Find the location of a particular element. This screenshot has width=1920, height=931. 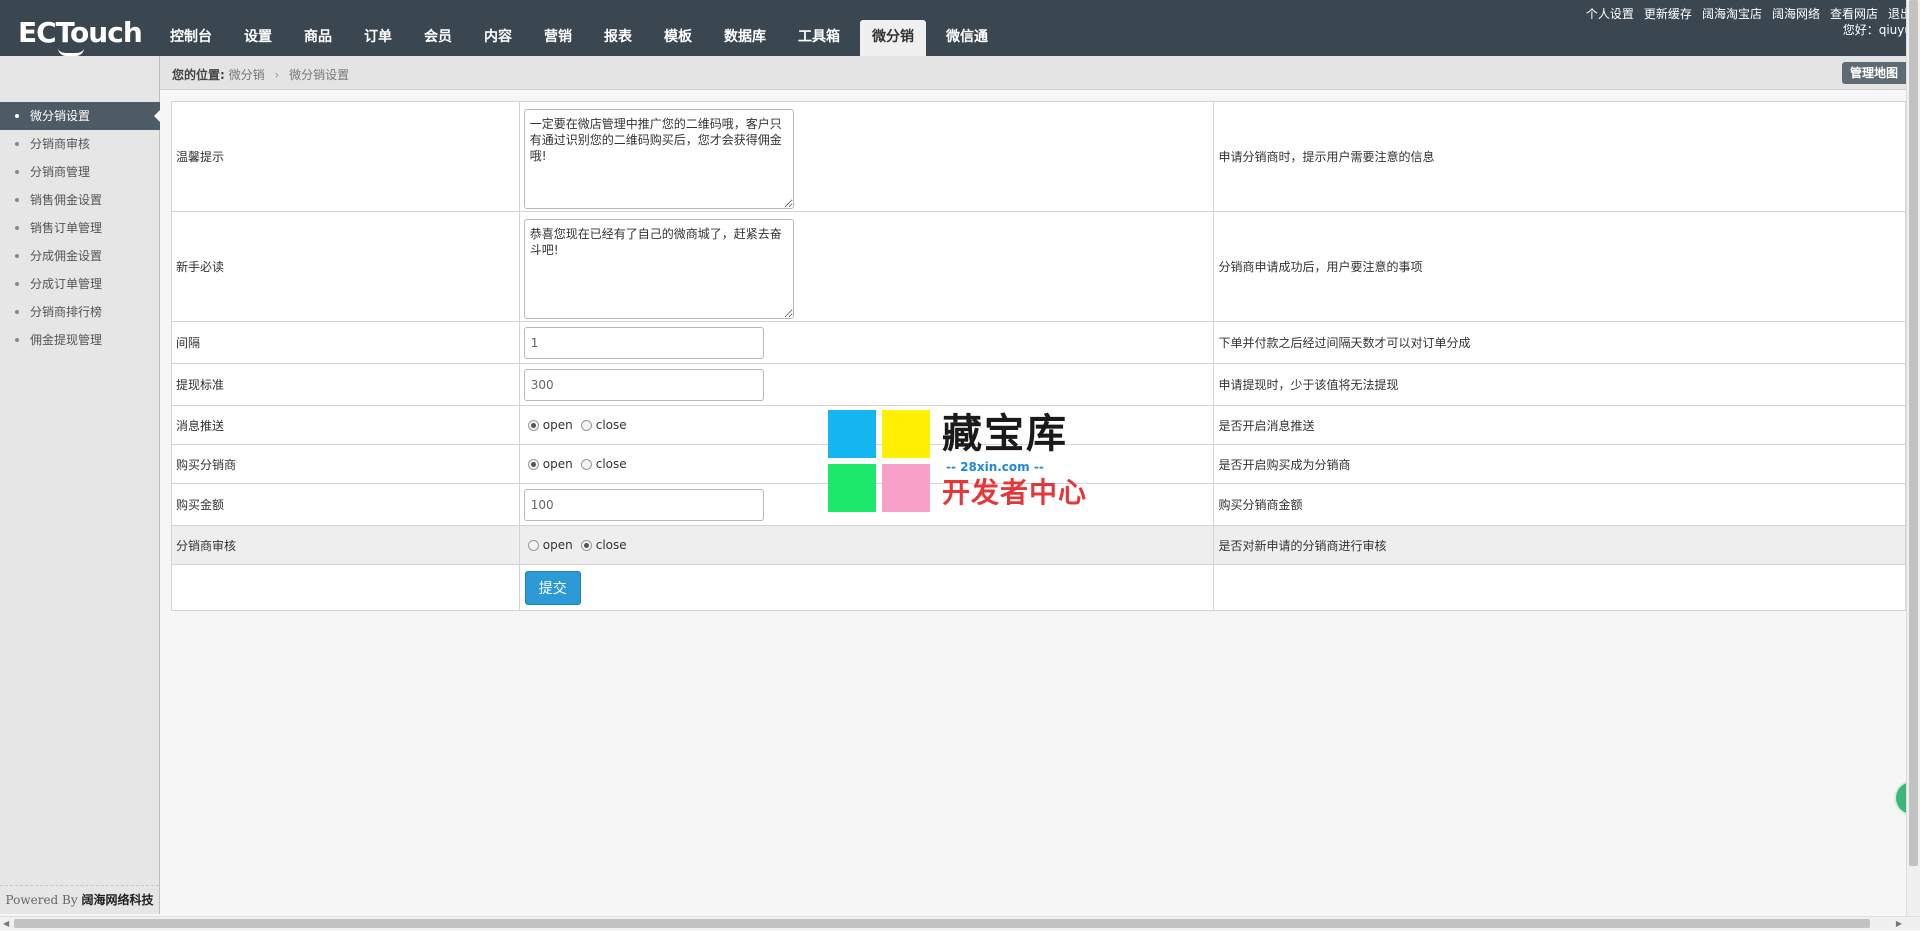

nav-database: 数据库 is located at coordinates (745, 38).